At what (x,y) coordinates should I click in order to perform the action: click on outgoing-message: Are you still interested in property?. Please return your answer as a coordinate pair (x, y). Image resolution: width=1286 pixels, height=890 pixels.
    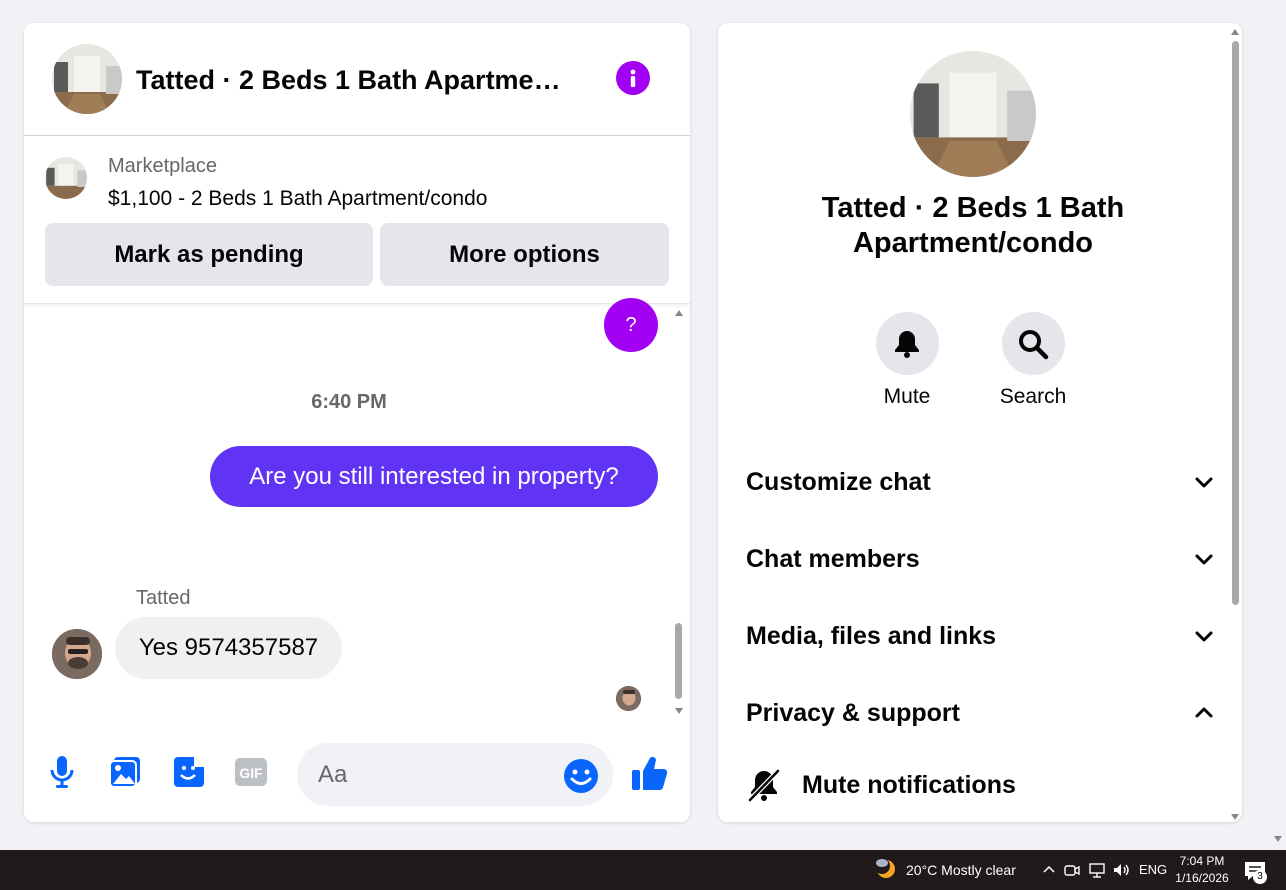
    Looking at the image, I should click on (434, 476).